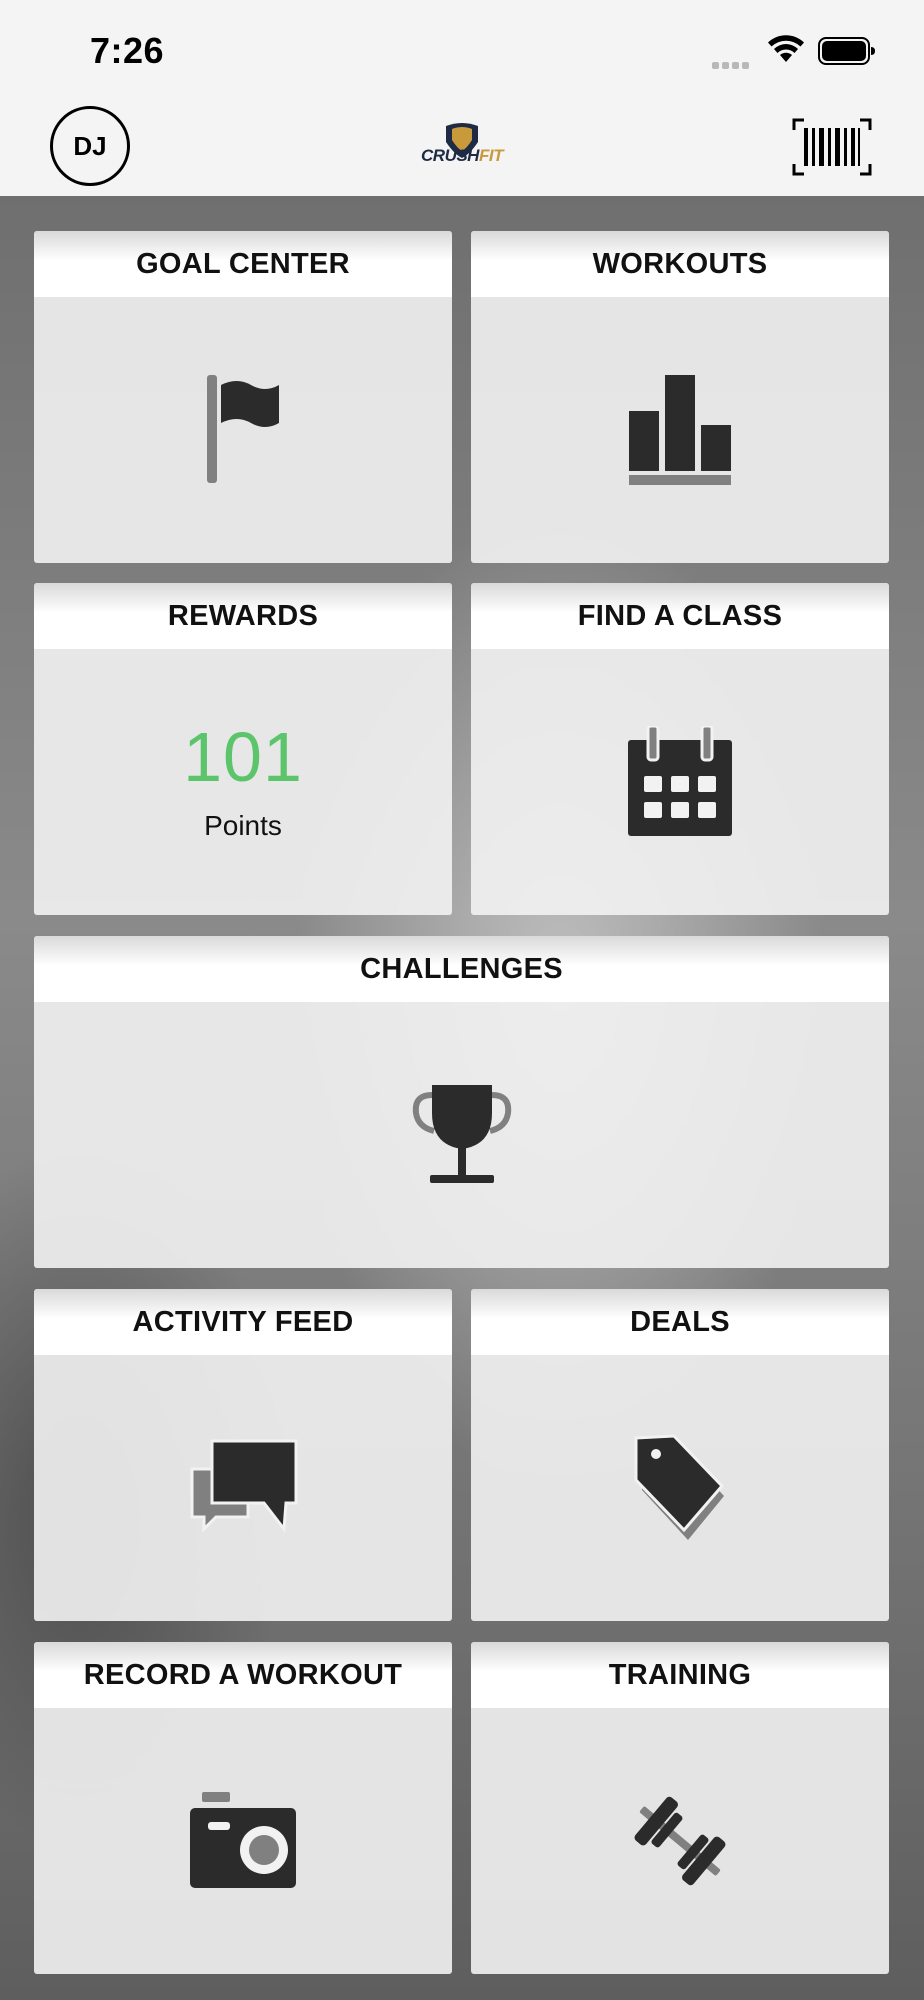 The height and width of the screenshot is (2000, 924). Describe the element at coordinates (732, 65) in the screenshot. I see `cellular-signal-icon` at that location.